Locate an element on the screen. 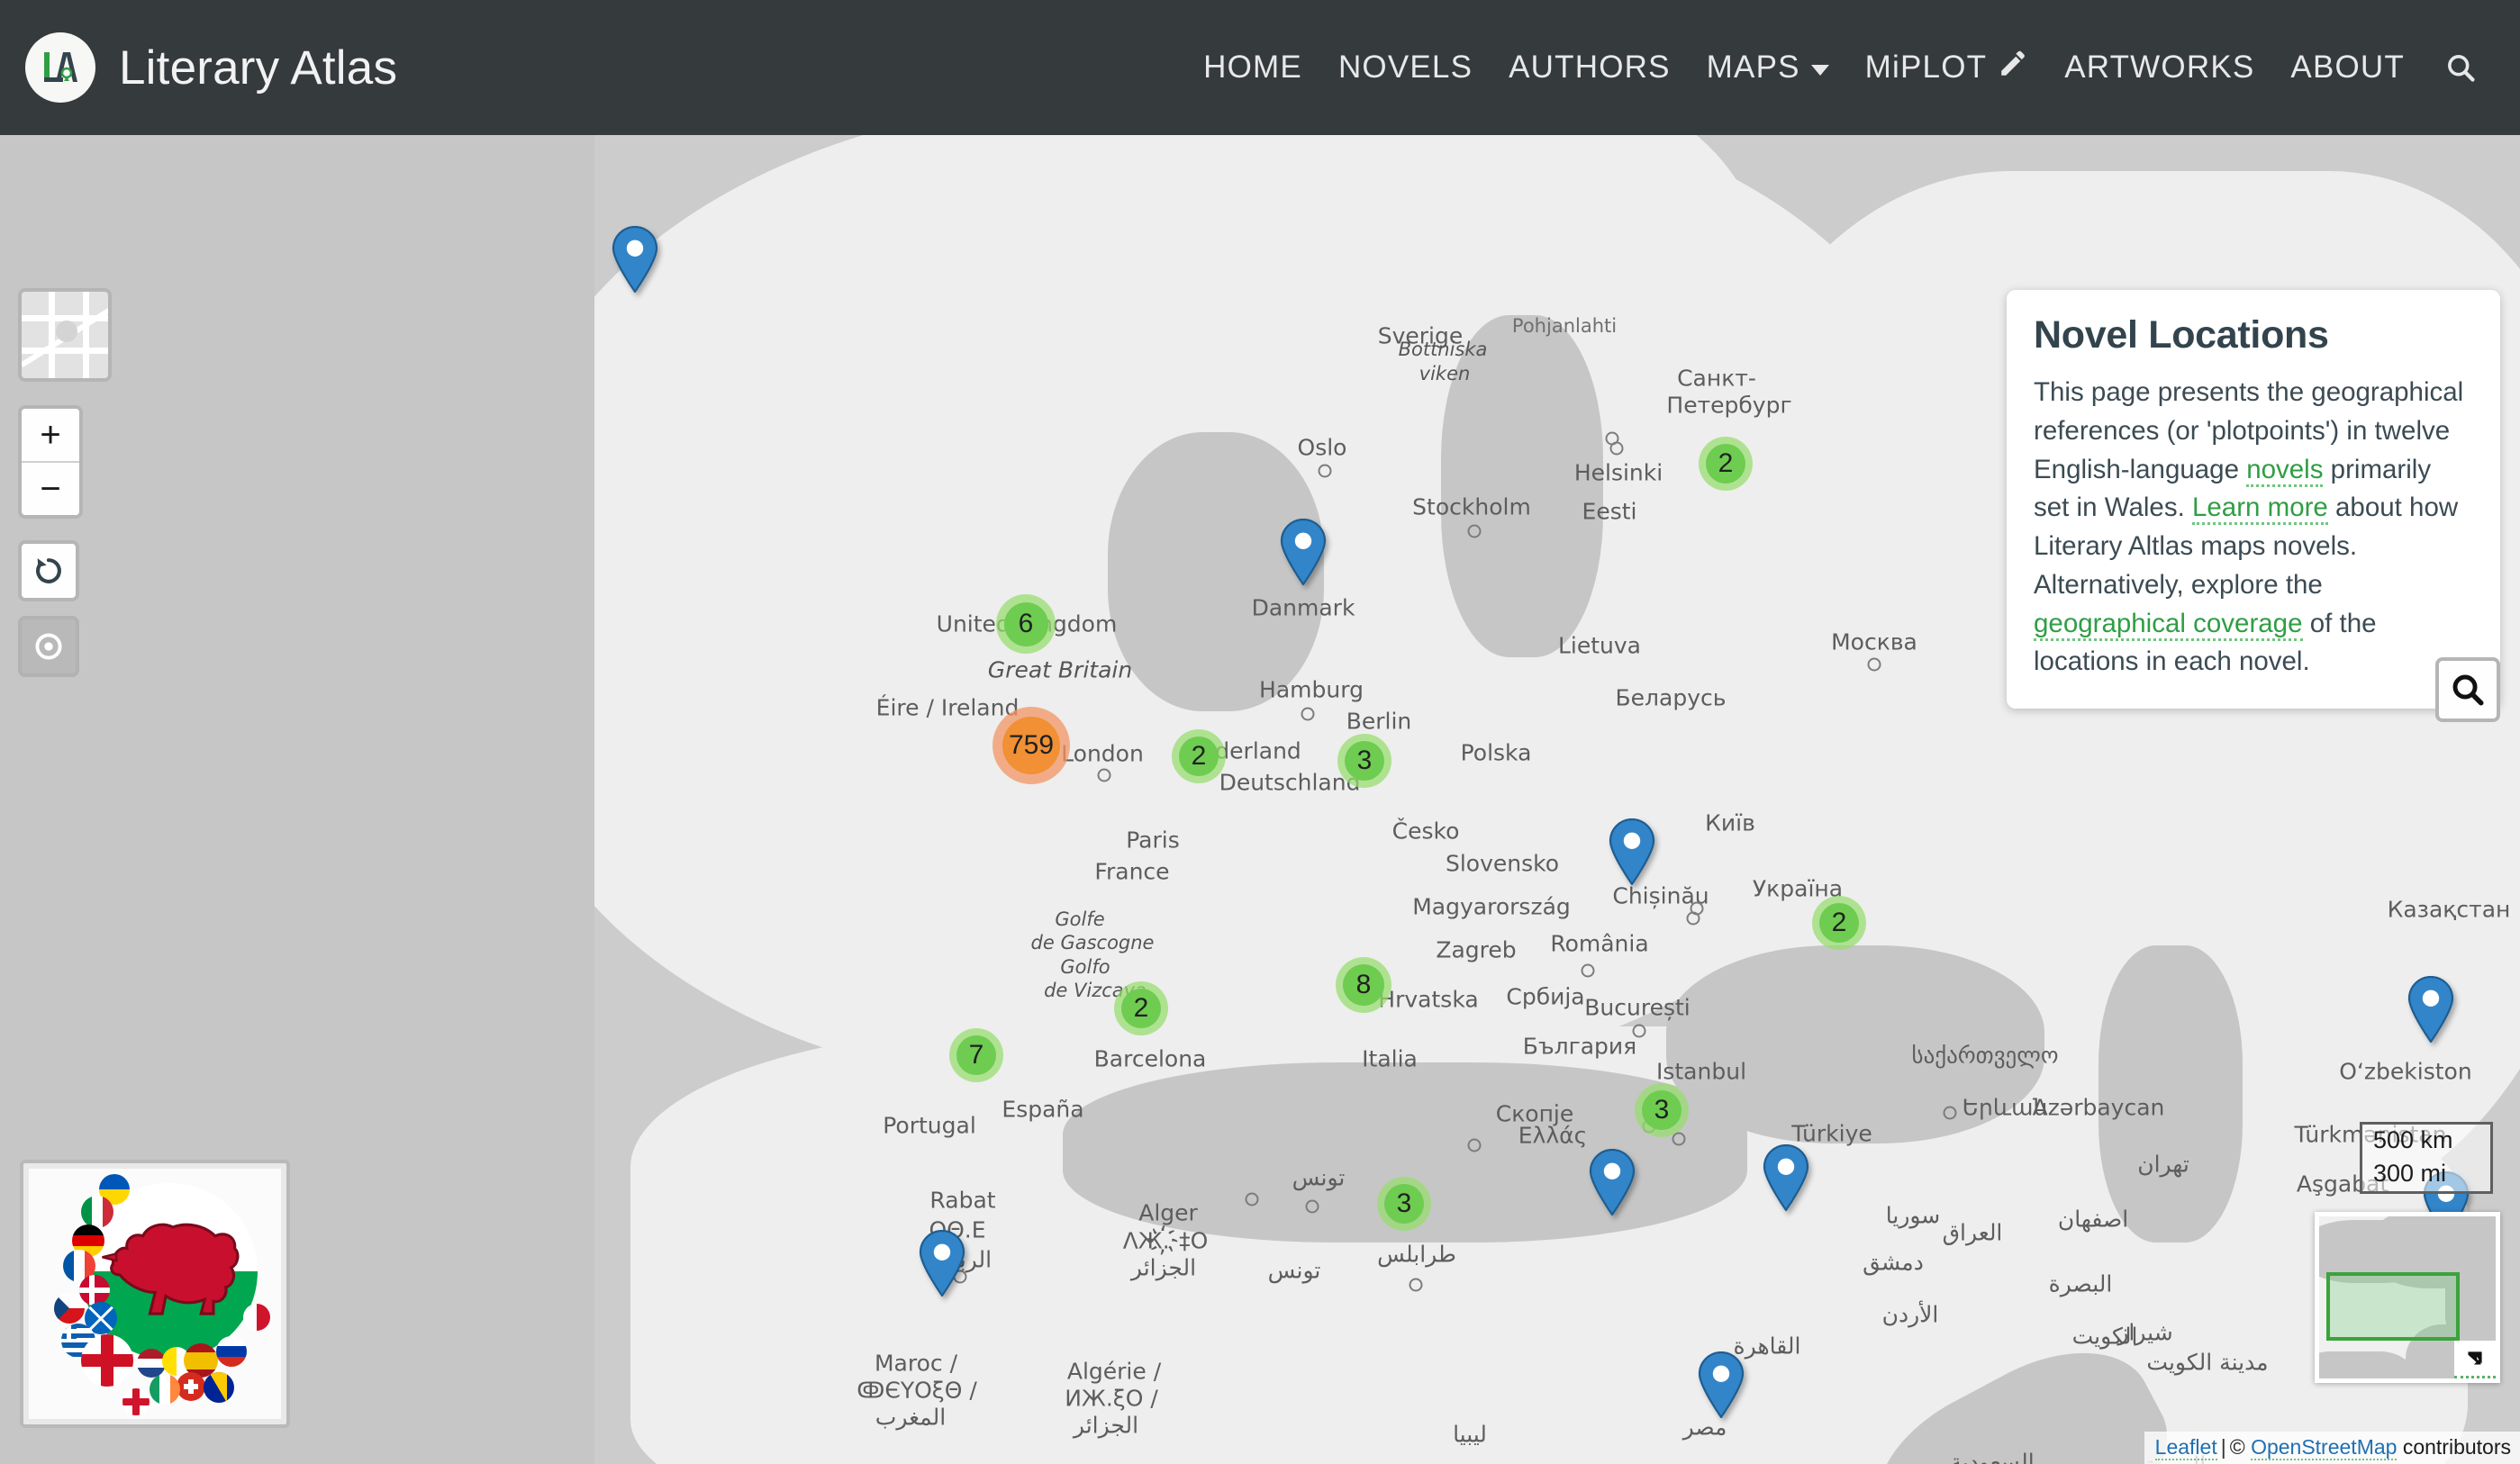 This screenshot has width=2520, height=1464. zoom-in-button: + is located at coordinates (50, 436).